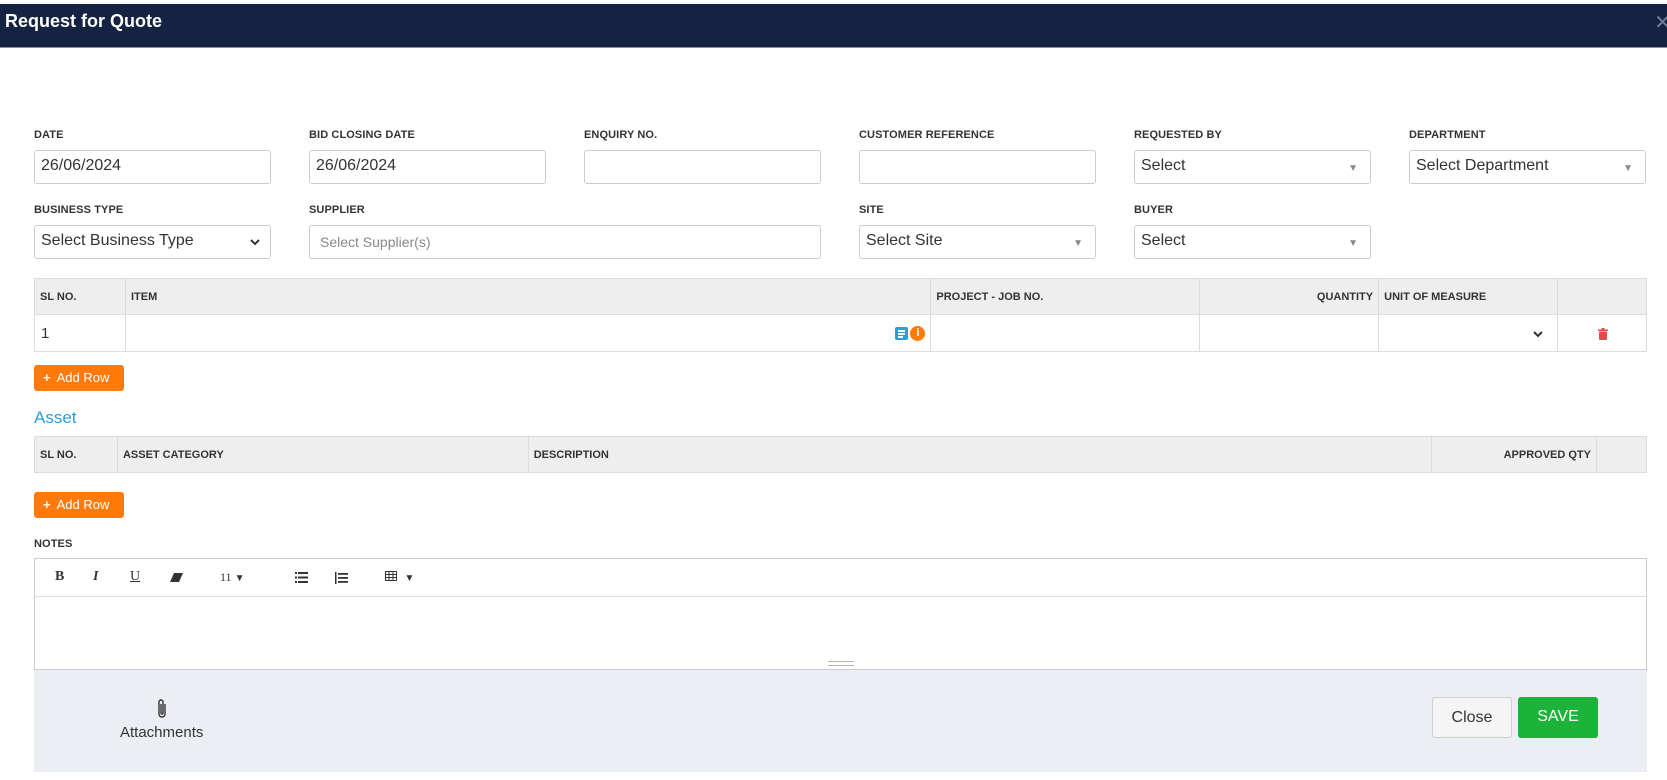 Image resolution: width=1667 pixels, height=780 pixels. Describe the element at coordinates (528, 333) in the screenshot. I see `cell-item: i` at that location.